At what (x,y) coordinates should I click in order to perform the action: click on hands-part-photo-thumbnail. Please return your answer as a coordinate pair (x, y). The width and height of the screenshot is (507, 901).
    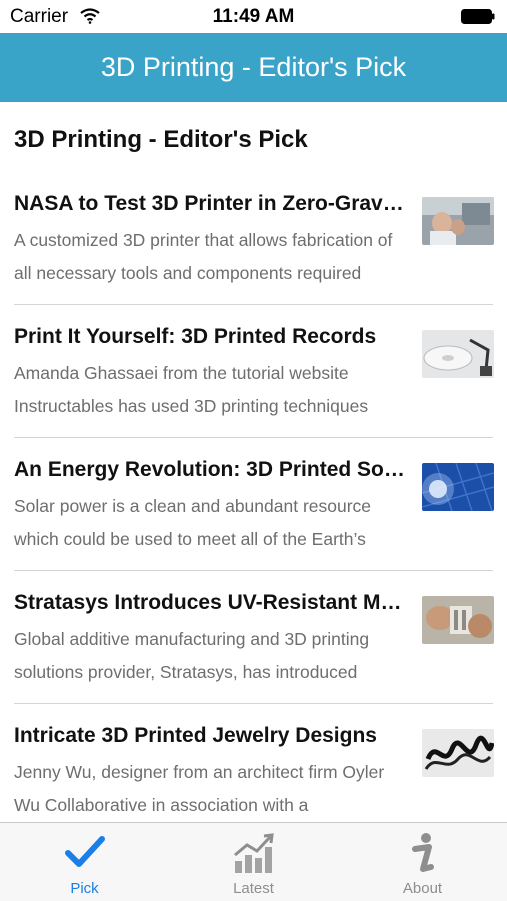
    Looking at the image, I should click on (458, 620).